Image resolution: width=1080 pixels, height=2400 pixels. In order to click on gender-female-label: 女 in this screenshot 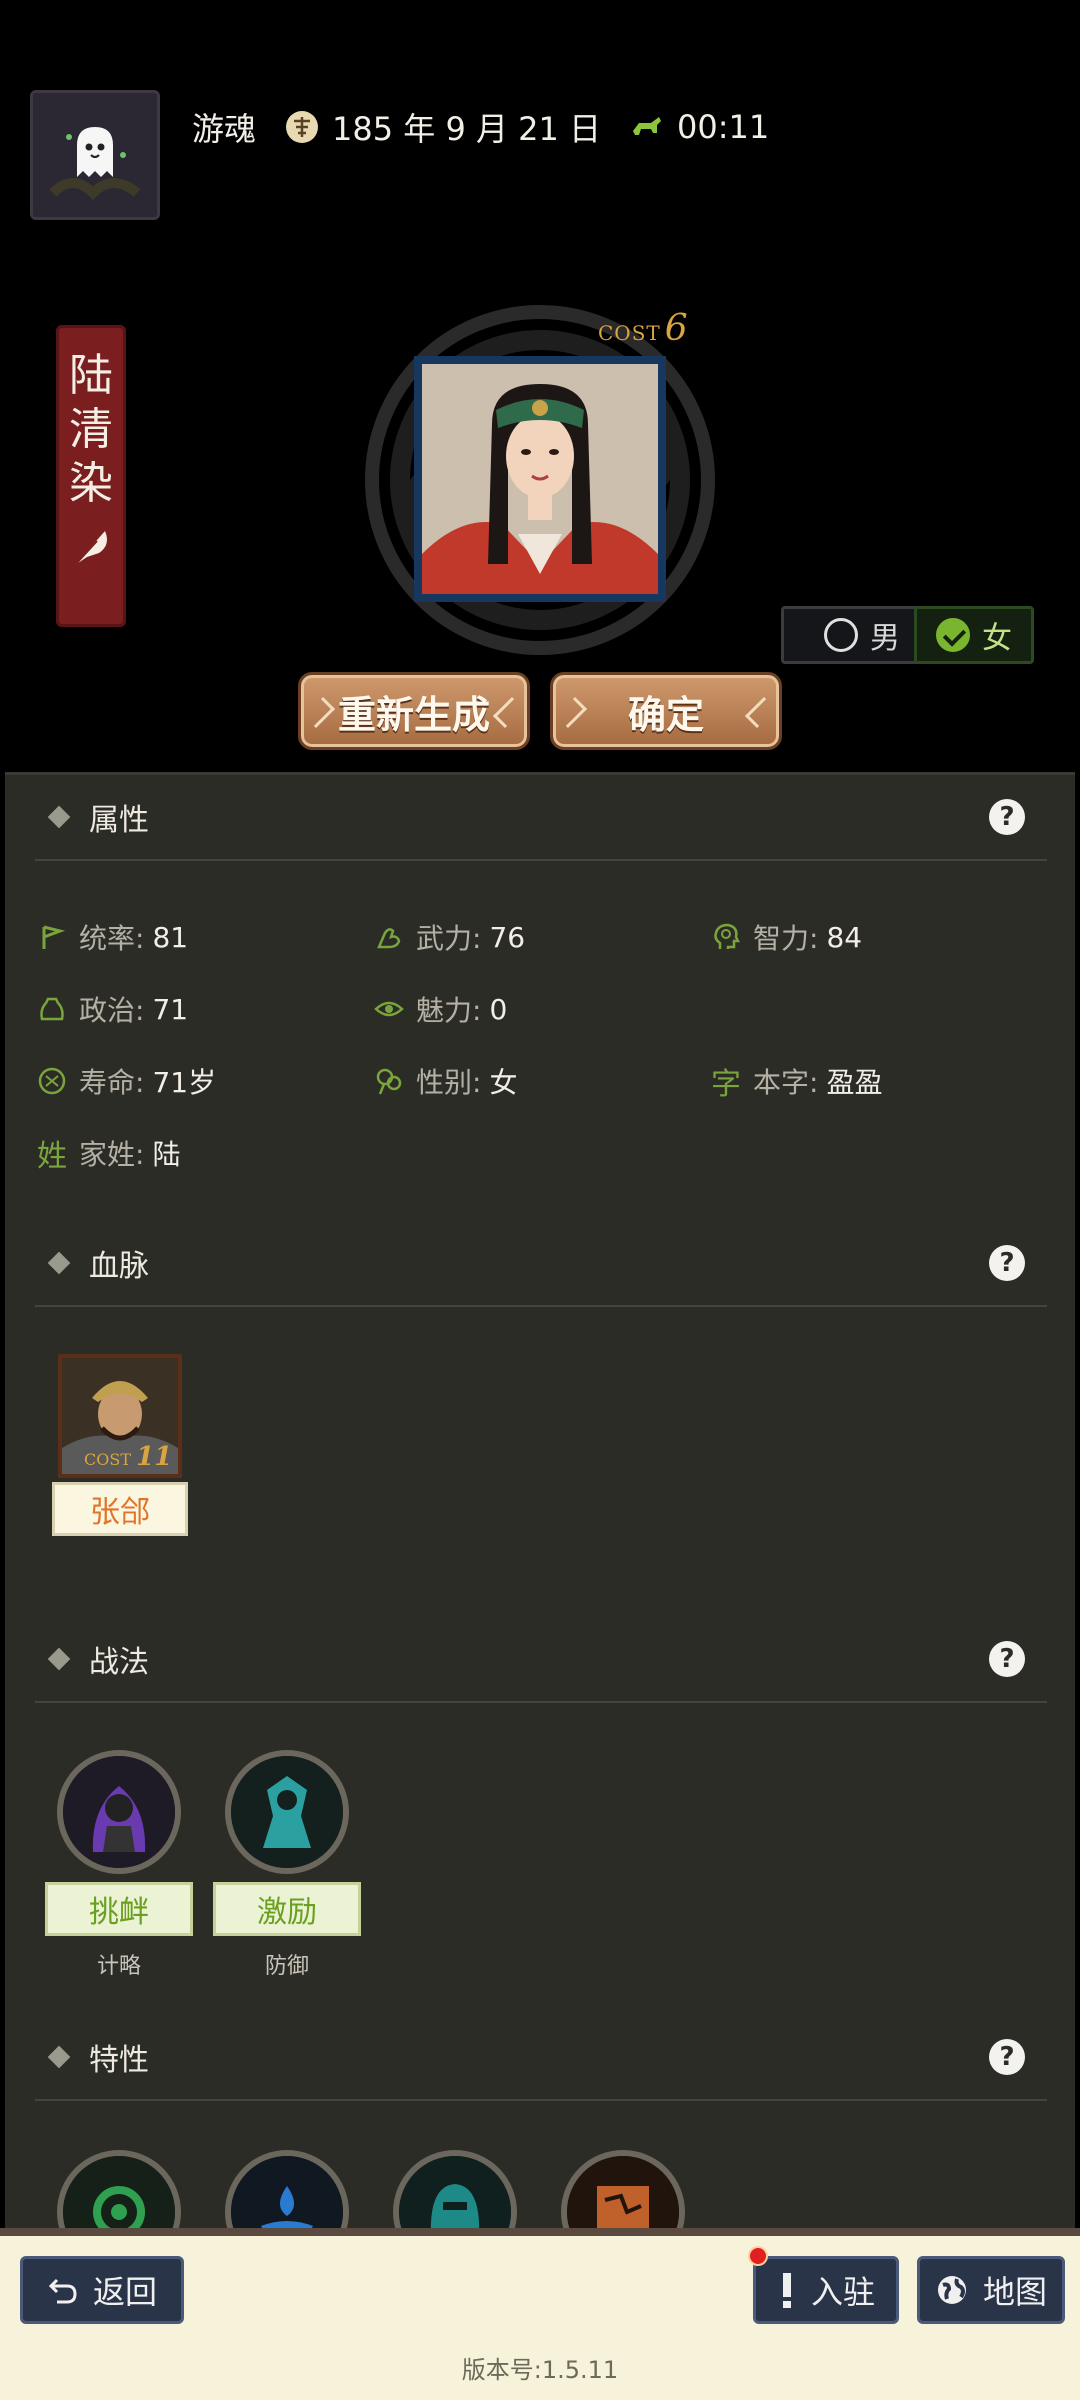, I will do `click(997, 638)`.